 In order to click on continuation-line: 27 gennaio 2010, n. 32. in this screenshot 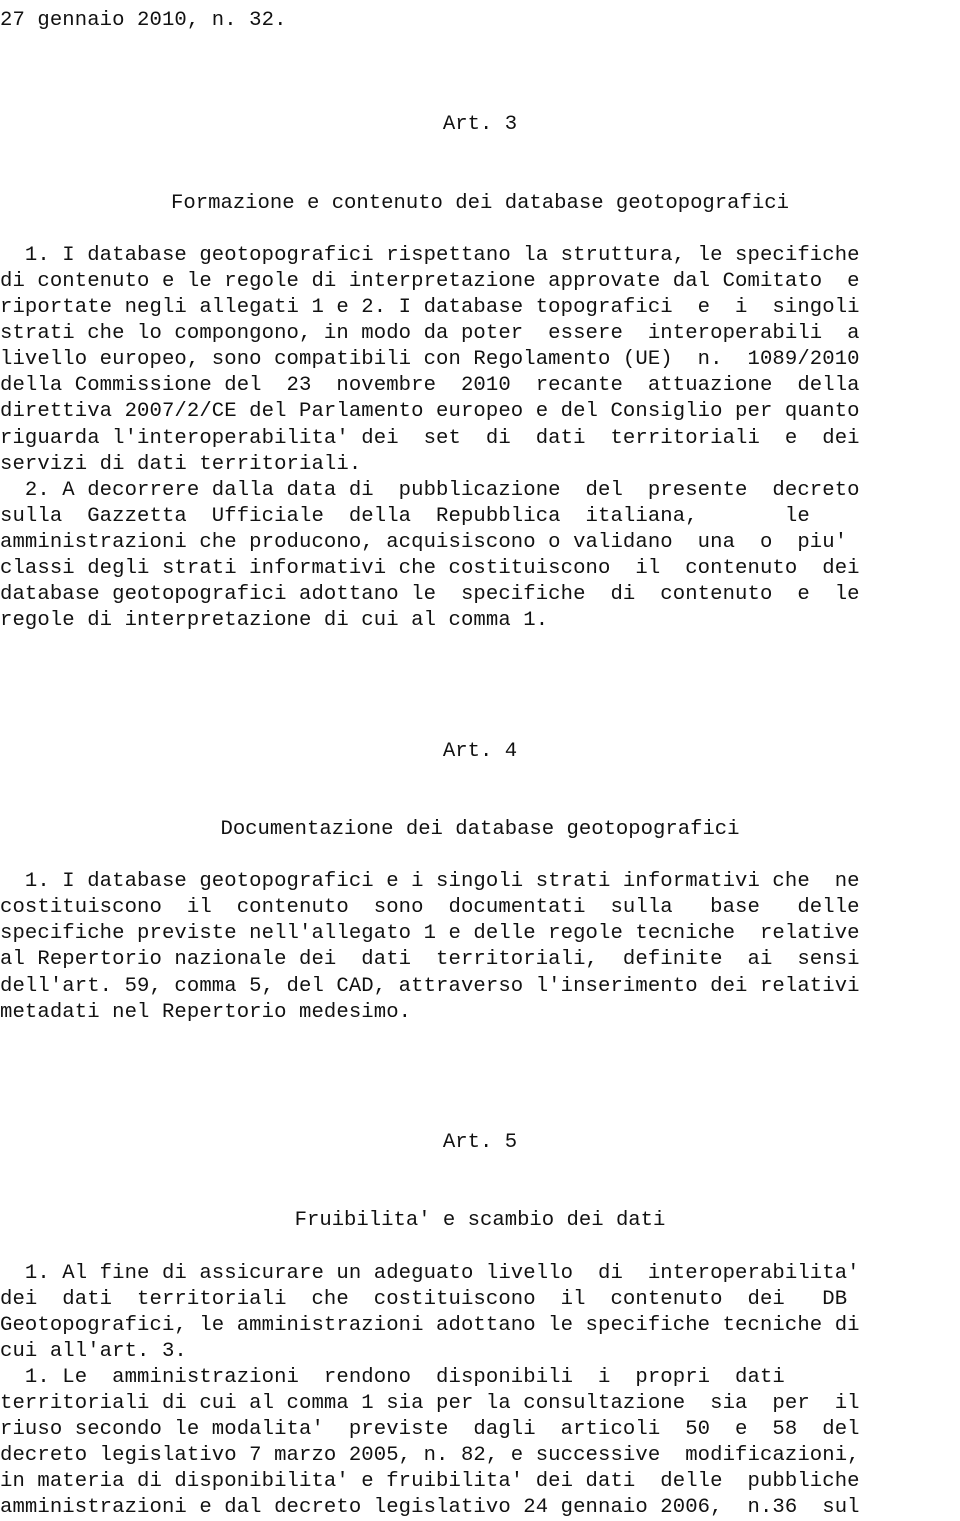, I will do `click(143, 20)`.